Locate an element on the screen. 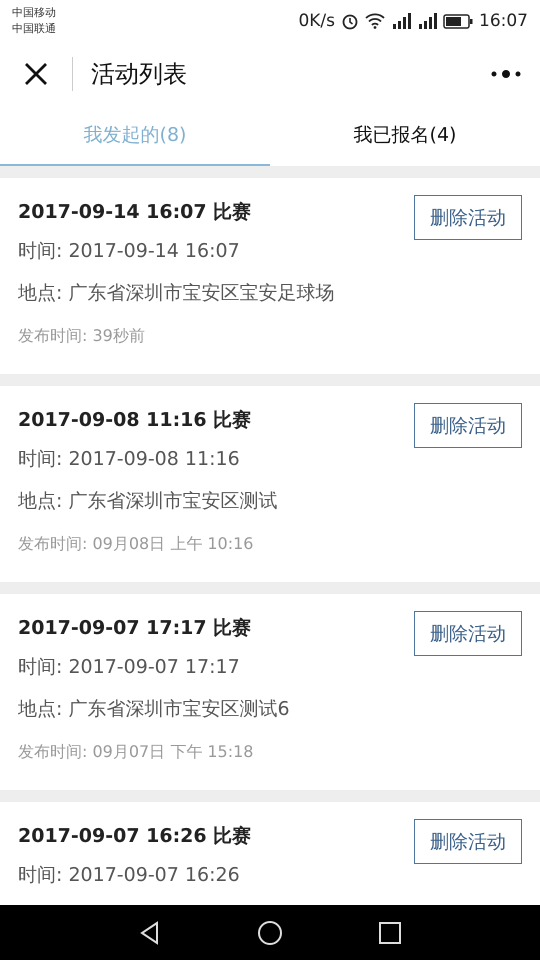 The width and height of the screenshot is (540, 960). activity-title: 2017-09-14 16:07 比赛 is located at coordinates (135, 212).